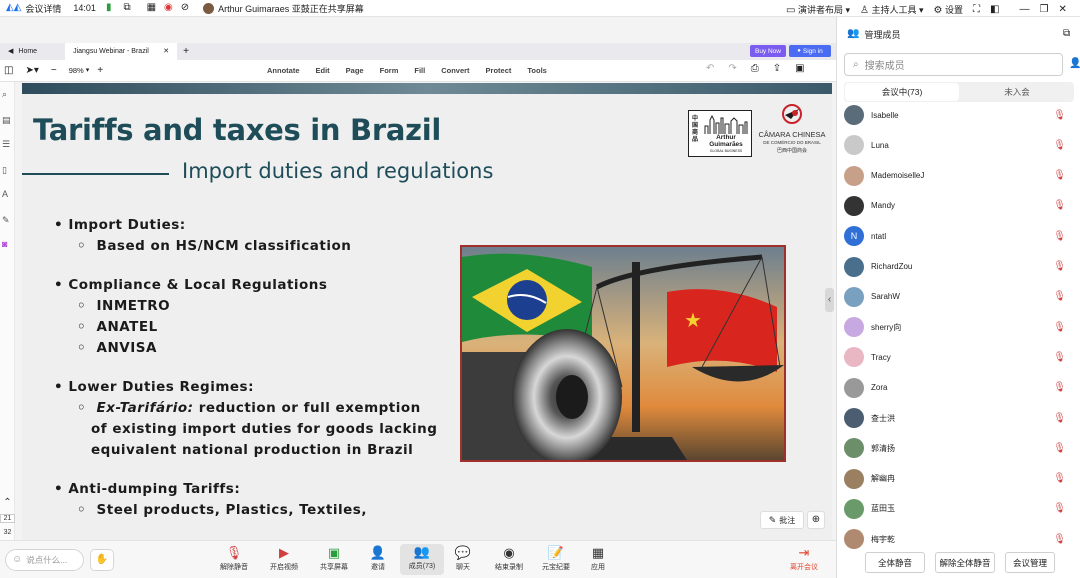  I want to click on mute-all-button: 全体静音, so click(895, 562).